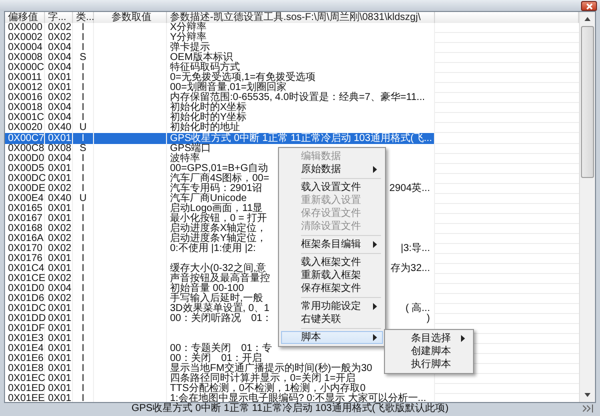  What do you see at coordinates (228, 88) in the screenshot?
I see `table-cell: 00=划圈音量,01=划圈回家` at bounding box center [228, 88].